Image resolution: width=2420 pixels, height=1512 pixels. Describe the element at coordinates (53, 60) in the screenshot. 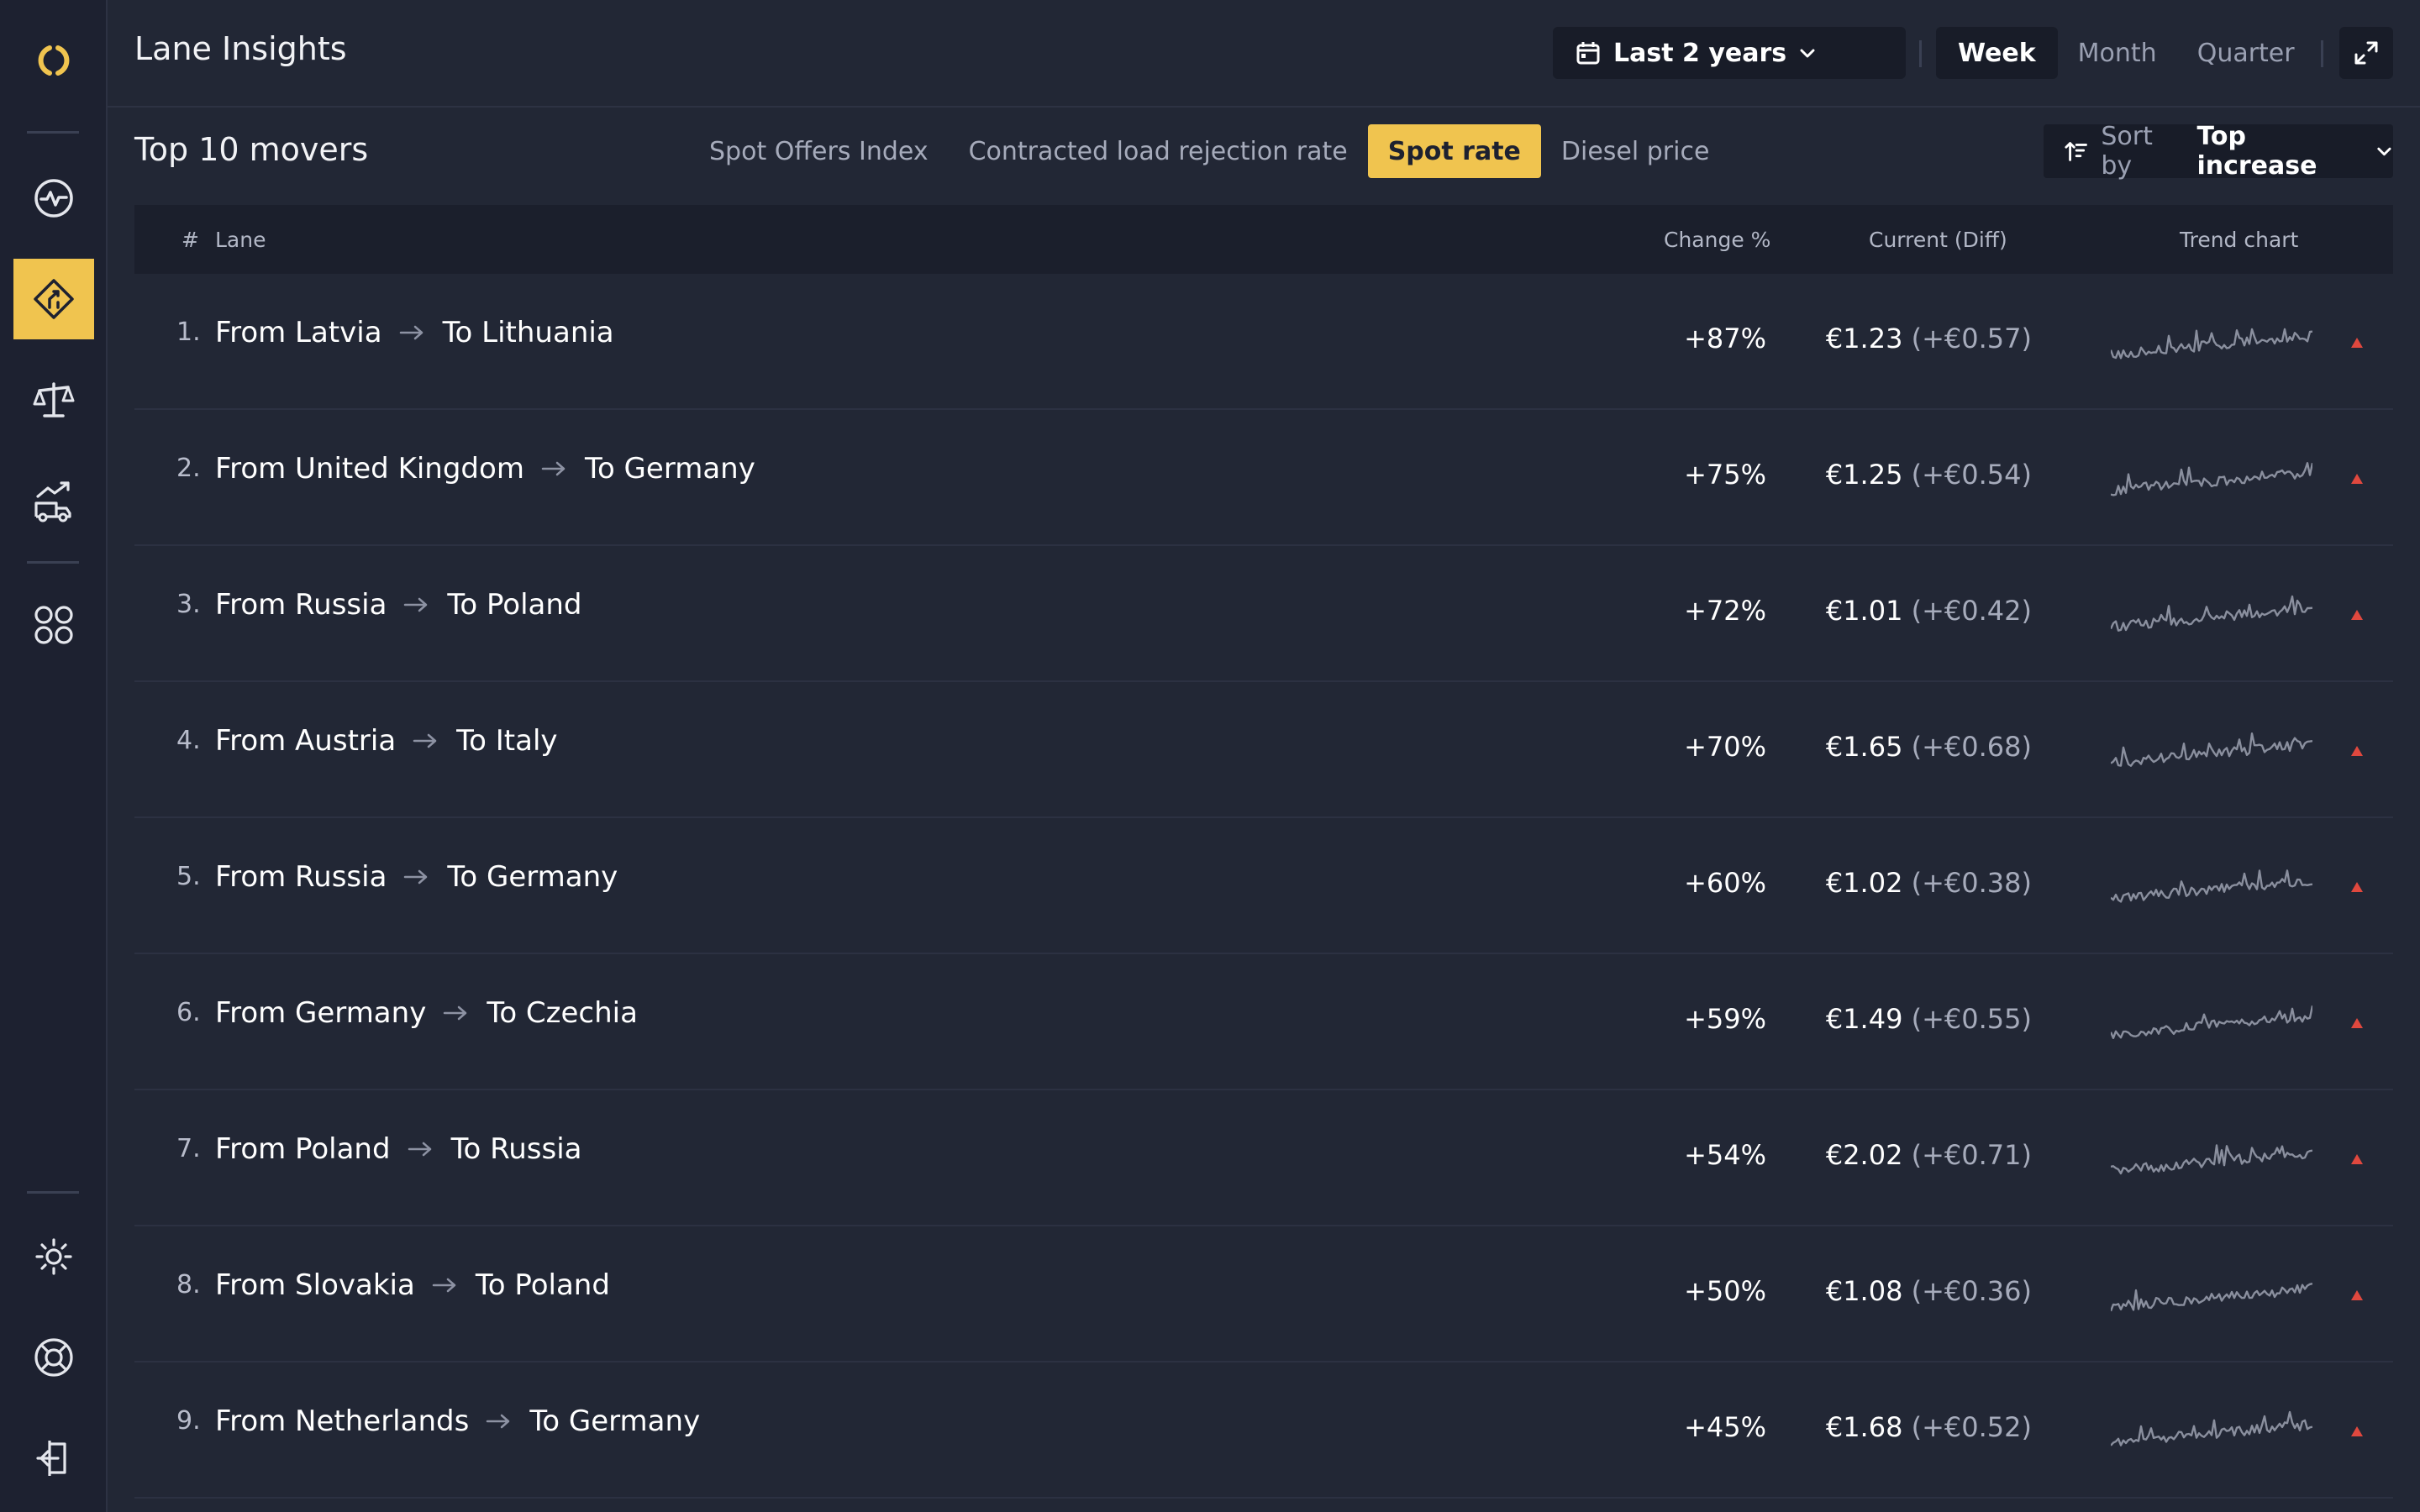

I see `logo-icon` at that location.